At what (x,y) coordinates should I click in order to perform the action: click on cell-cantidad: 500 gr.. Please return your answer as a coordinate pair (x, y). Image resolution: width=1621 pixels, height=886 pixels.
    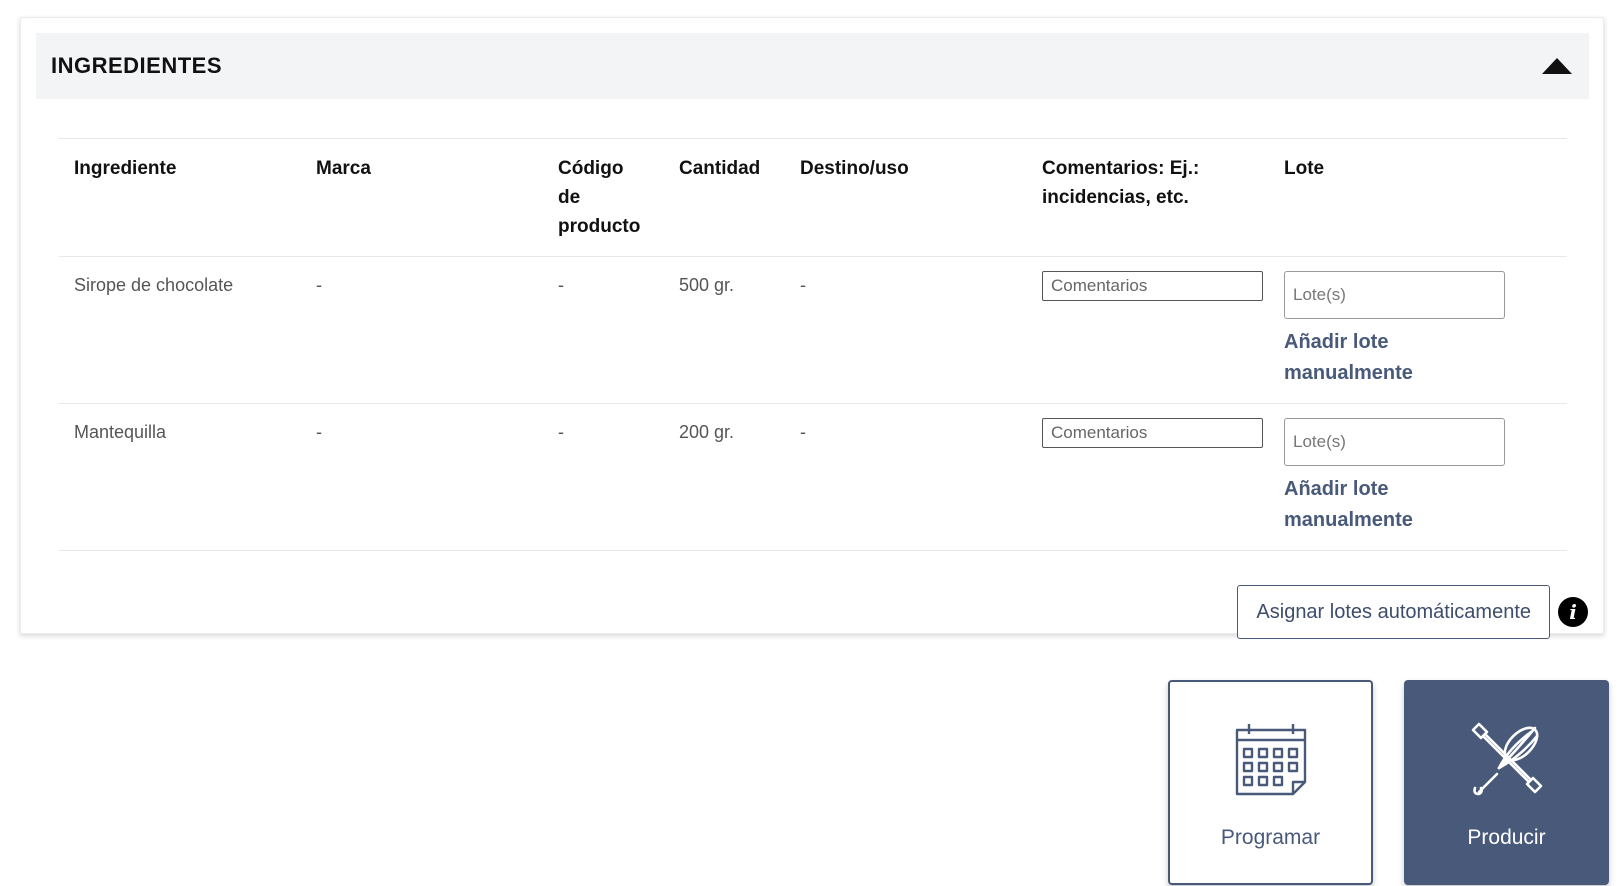
    Looking at the image, I should click on (707, 285).